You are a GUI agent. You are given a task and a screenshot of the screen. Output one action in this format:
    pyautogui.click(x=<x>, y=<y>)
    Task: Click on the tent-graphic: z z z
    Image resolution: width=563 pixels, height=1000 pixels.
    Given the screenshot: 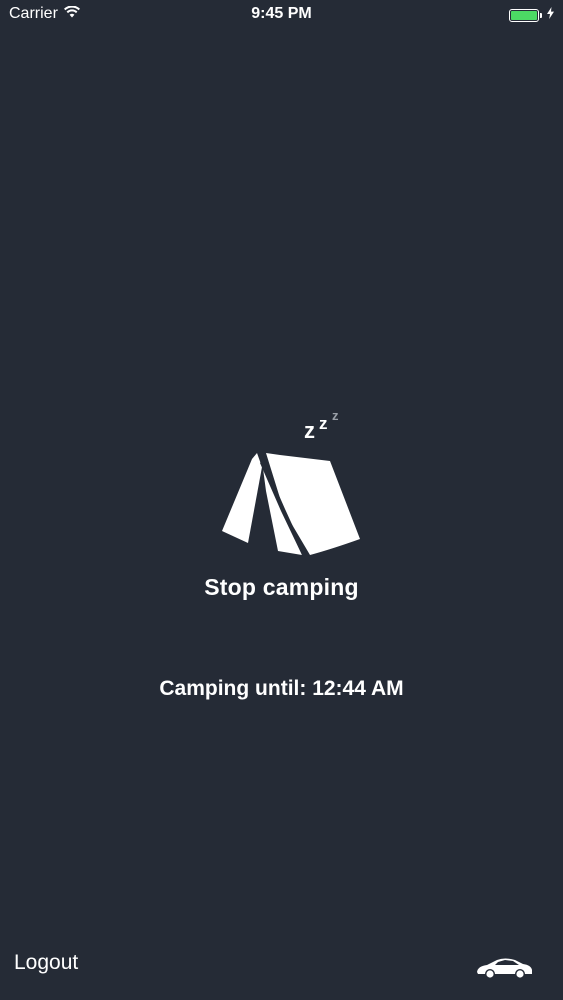 What is the action you would take?
    pyautogui.click(x=282, y=479)
    